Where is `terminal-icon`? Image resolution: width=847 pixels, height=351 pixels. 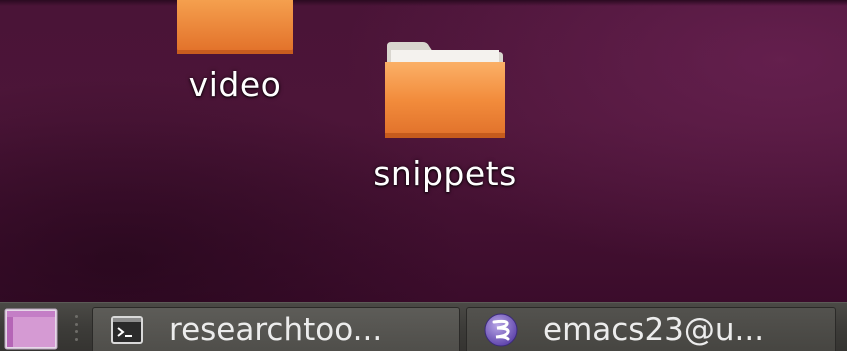 terminal-icon is located at coordinates (127, 330).